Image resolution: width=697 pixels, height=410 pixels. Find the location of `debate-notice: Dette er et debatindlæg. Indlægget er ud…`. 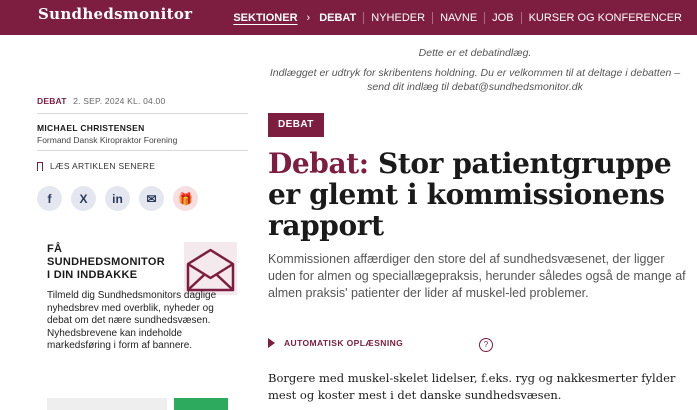

debate-notice: Dette er et debatindlæg. Indlægget er ud… is located at coordinates (475, 70).